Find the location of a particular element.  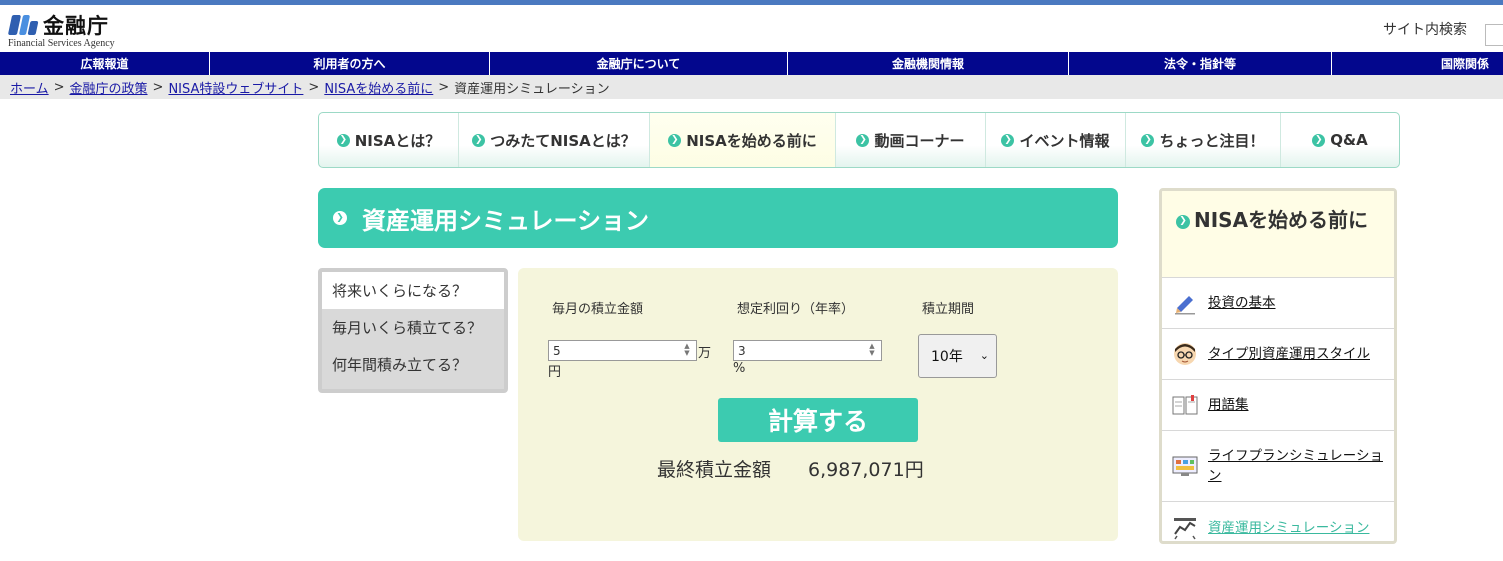

gnav-item-users: 利用者の方へ is located at coordinates (350, 63).